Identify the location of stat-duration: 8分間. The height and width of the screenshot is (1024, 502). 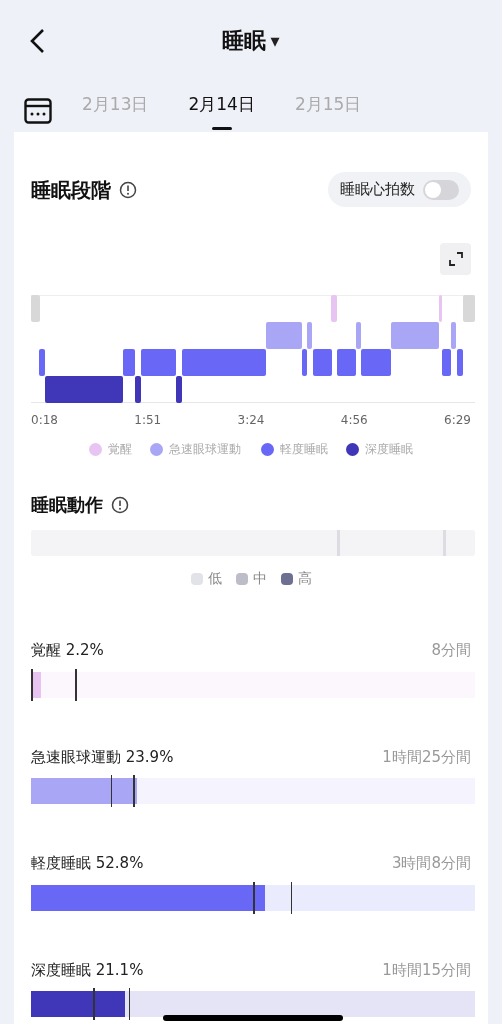
(451, 650).